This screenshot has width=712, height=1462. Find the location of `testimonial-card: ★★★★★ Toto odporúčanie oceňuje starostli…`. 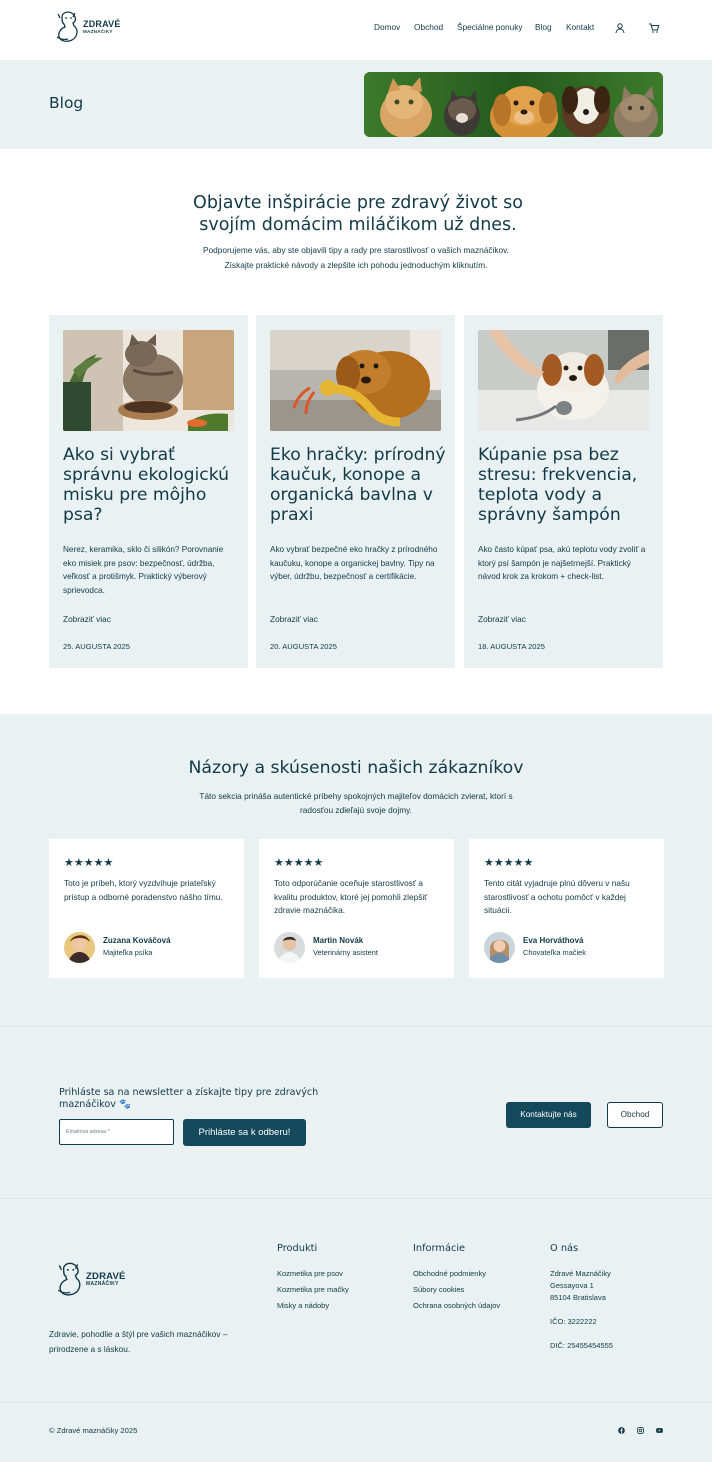

testimonial-card: ★★★★★ Toto odporúčanie oceňuje starostli… is located at coordinates (356, 908).